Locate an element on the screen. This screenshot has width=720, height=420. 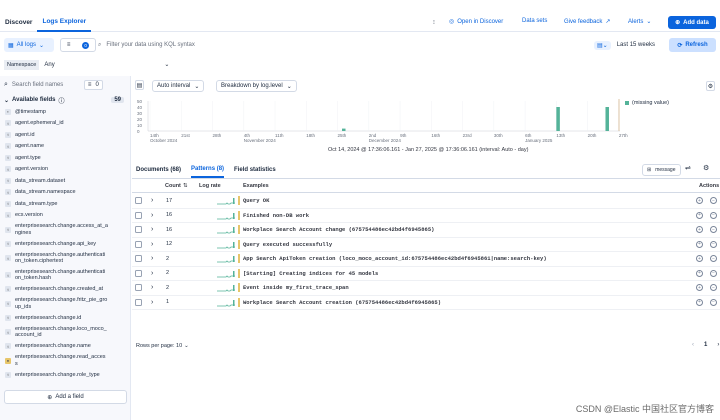
sort-icon: ⇅ is located at coordinates (185, 186).